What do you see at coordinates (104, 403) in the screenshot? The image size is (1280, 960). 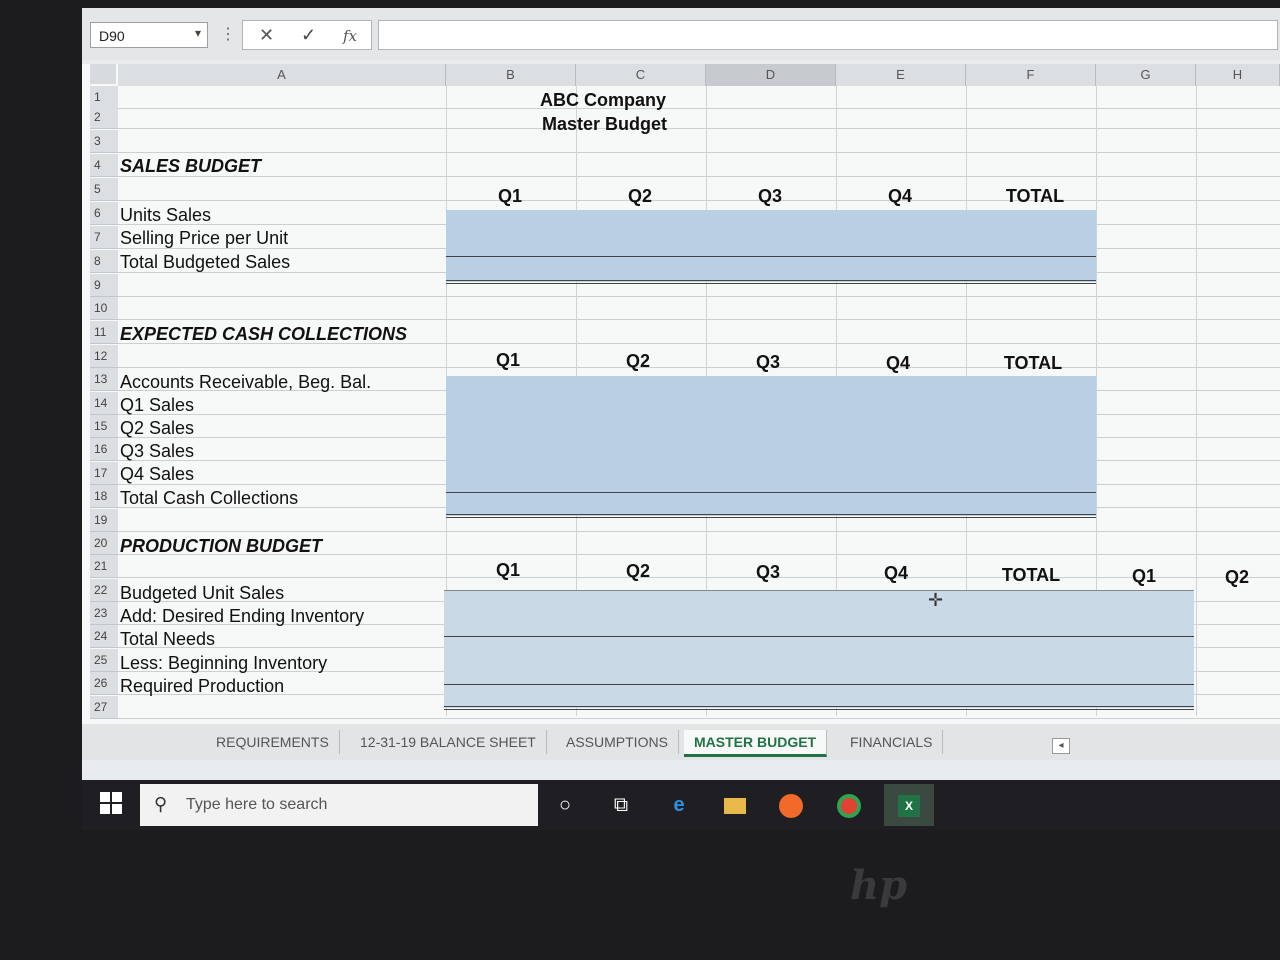 I see `row-header: 14` at bounding box center [104, 403].